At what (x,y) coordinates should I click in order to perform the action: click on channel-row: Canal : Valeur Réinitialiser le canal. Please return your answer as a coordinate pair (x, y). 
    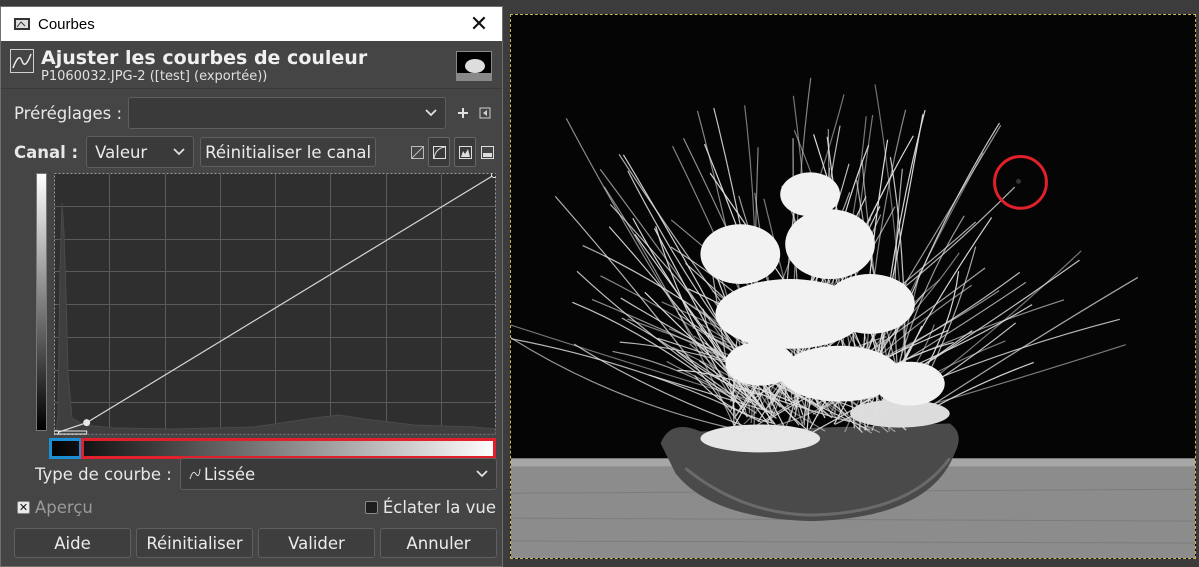
    Looking at the image, I should click on (251, 152).